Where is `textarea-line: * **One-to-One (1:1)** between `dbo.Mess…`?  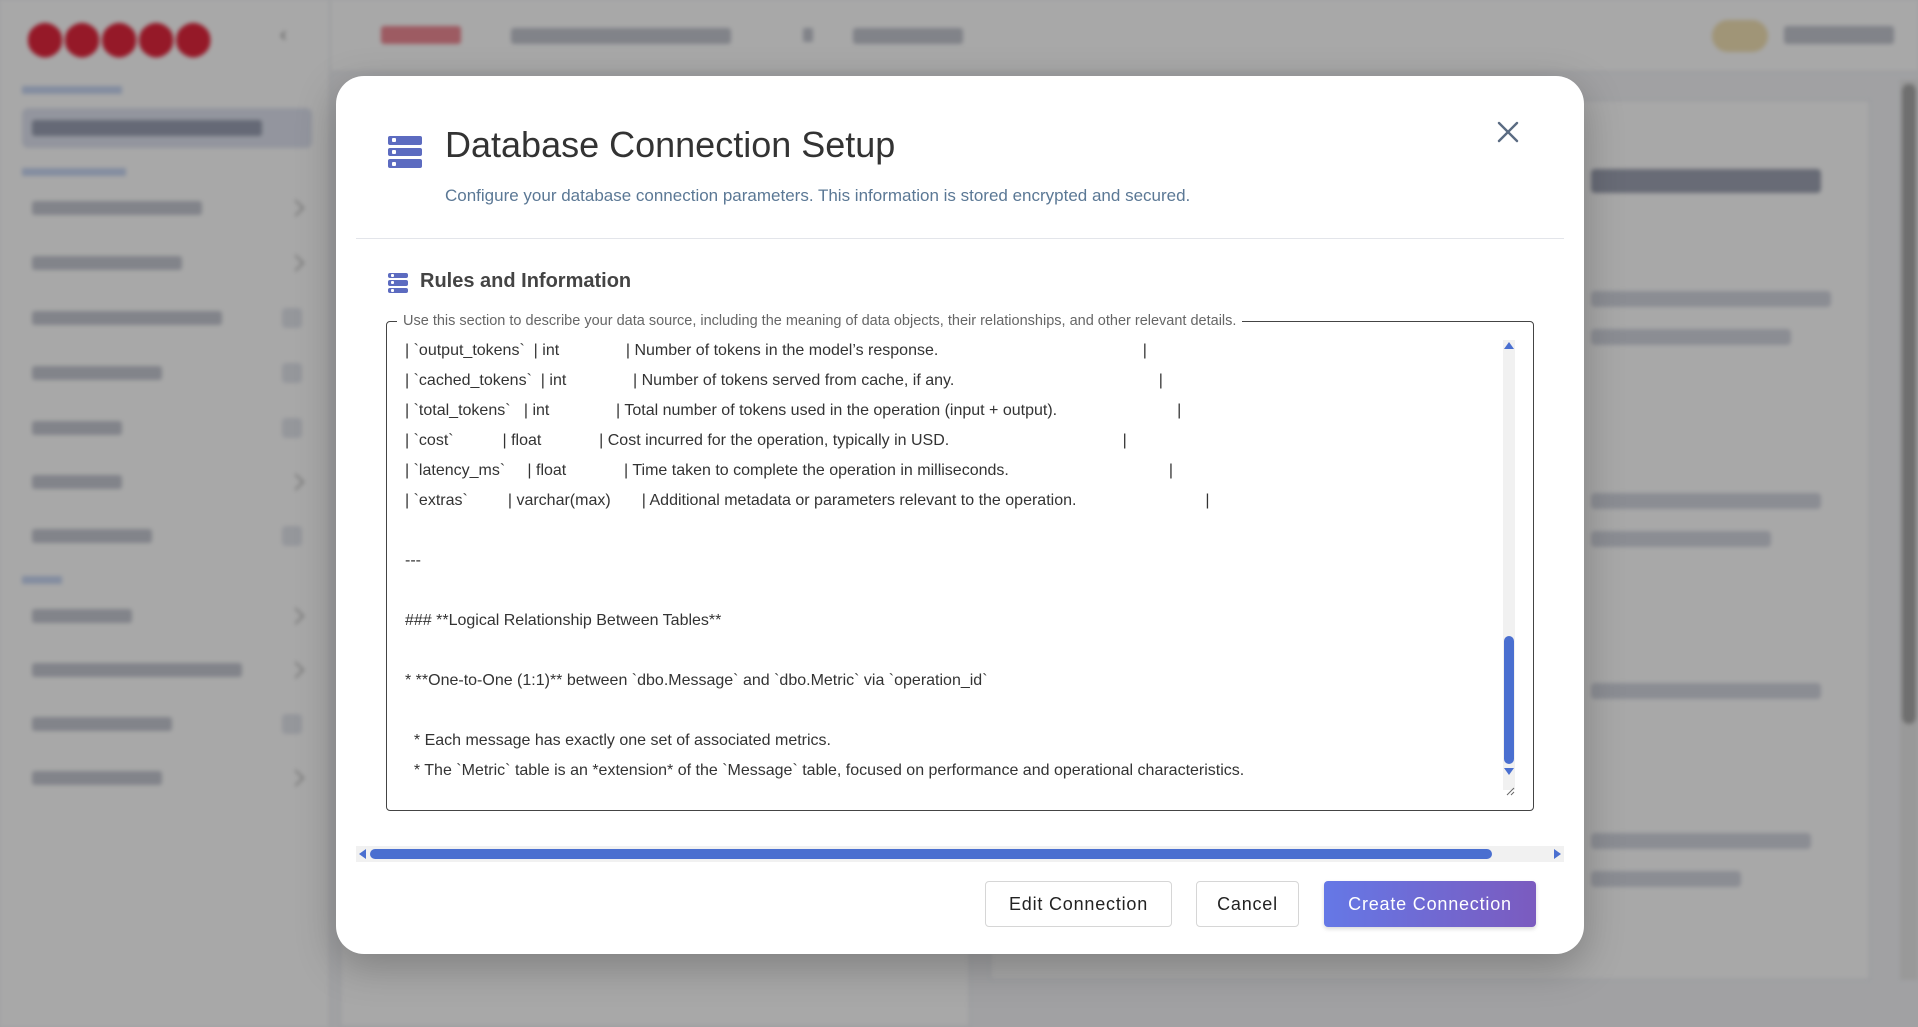
textarea-line: * **One-to-One (1:1)** between `dbo.Mess… is located at coordinates (696, 680).